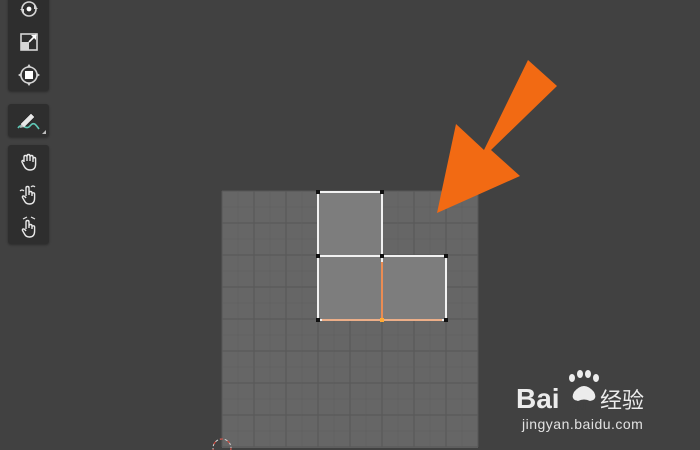 Image resolution: width=700 pixels, height=450 pixels. I want to click on uv-selected-vertex, so click(382, 320).